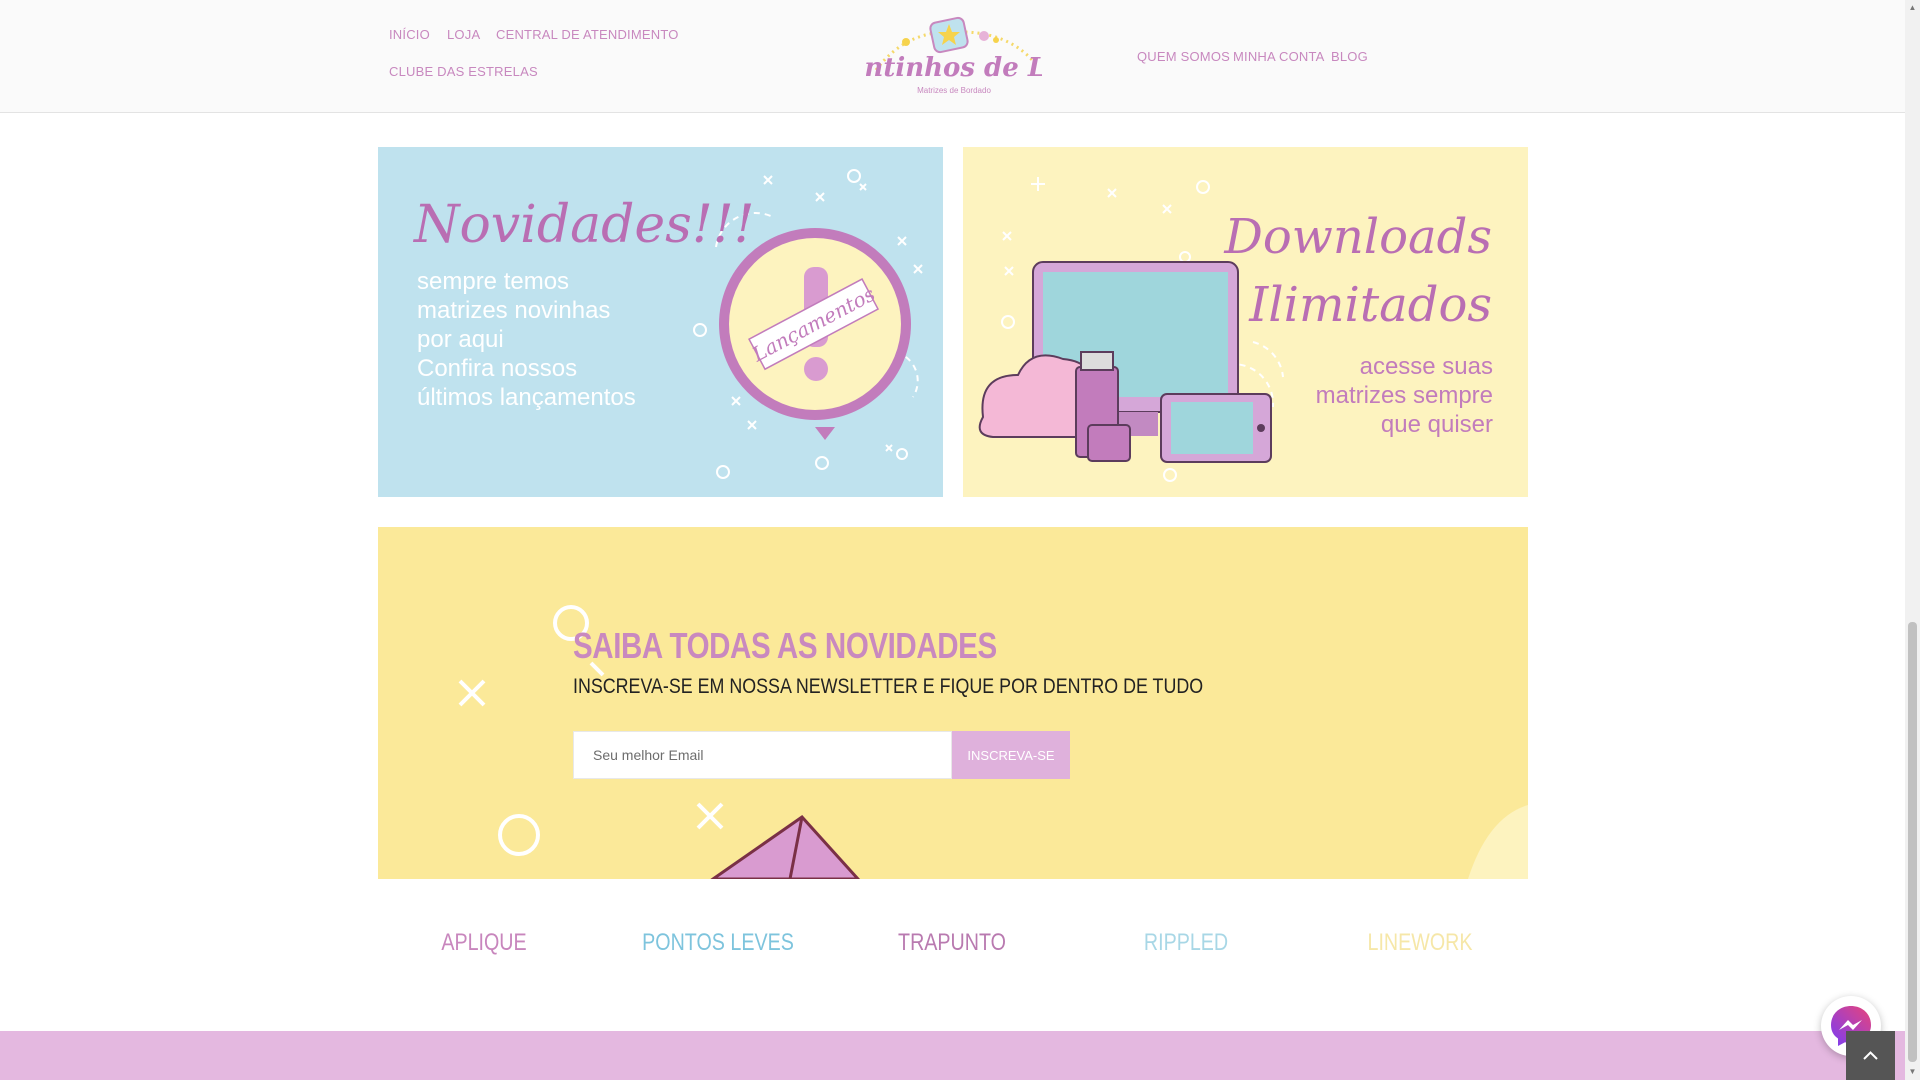 This screenshot has height=1080, width=1920. I want to click on banner-downloads-text: acesse suas matrizes sempre que quiser, so click(1404, 395).